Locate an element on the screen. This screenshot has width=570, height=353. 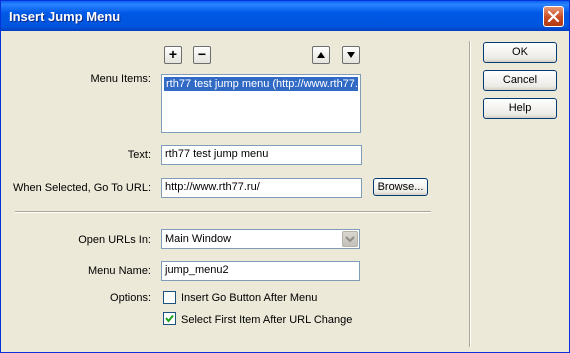
menu-name-field: jump_menu2 is located at coordinates (260, 271).